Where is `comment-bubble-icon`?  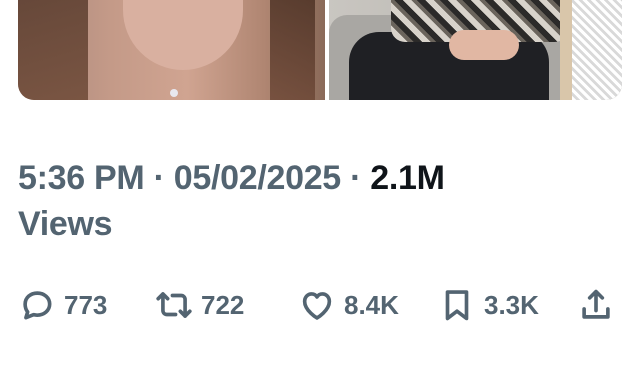 comment-bubble-icon is located at coordinates (37, 305).